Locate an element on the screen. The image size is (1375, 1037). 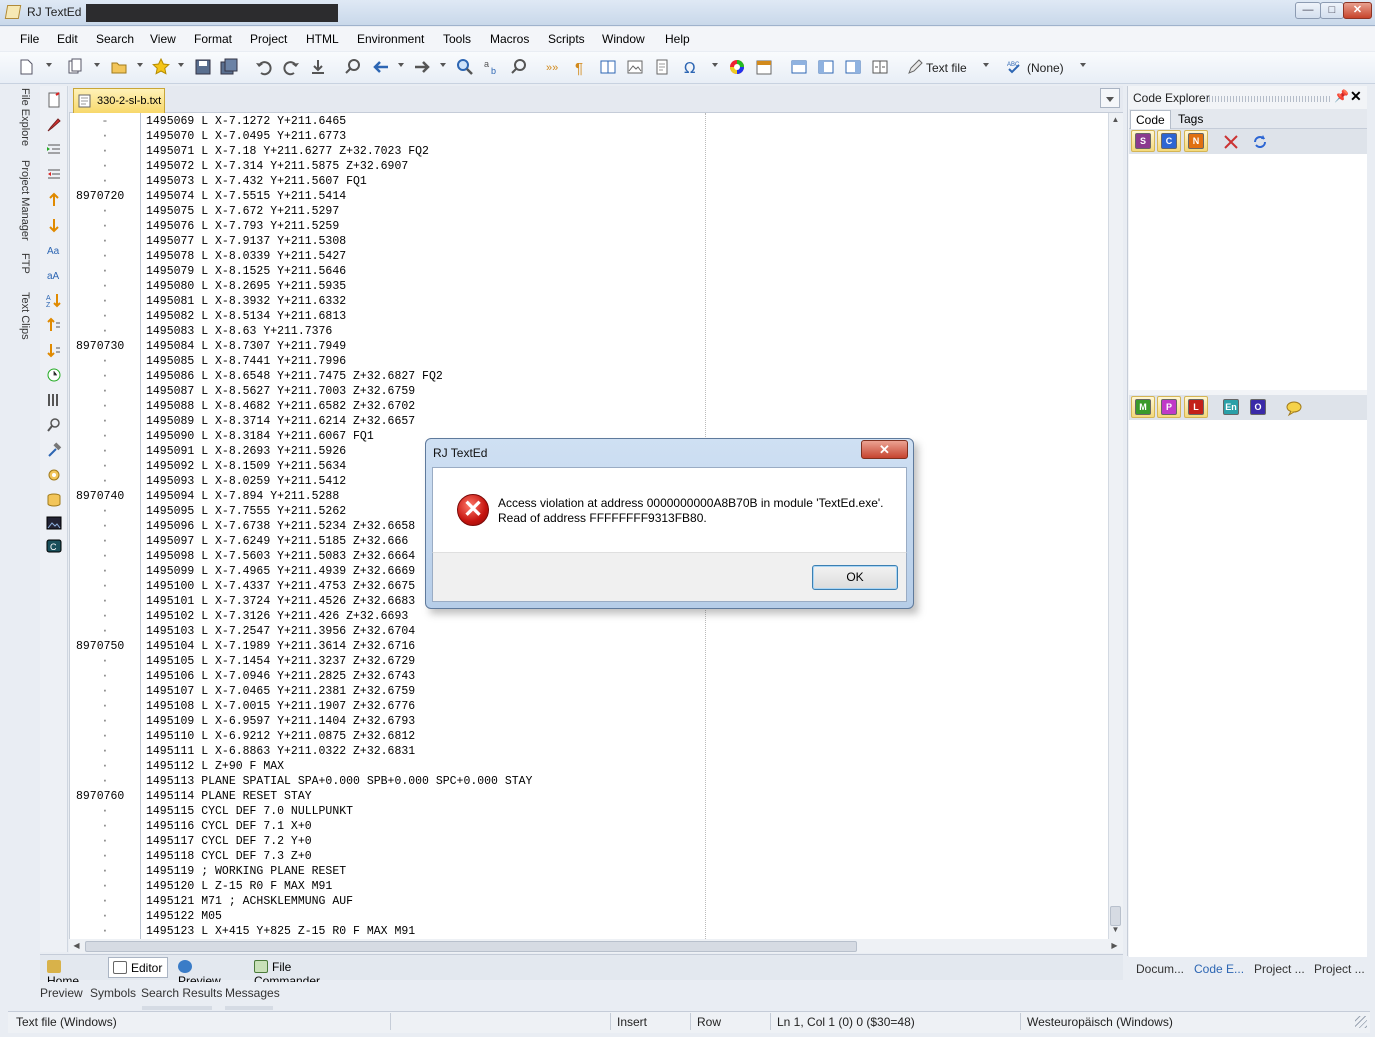
spellcheck-icon: ABC is located at coordinates (1015, 67).